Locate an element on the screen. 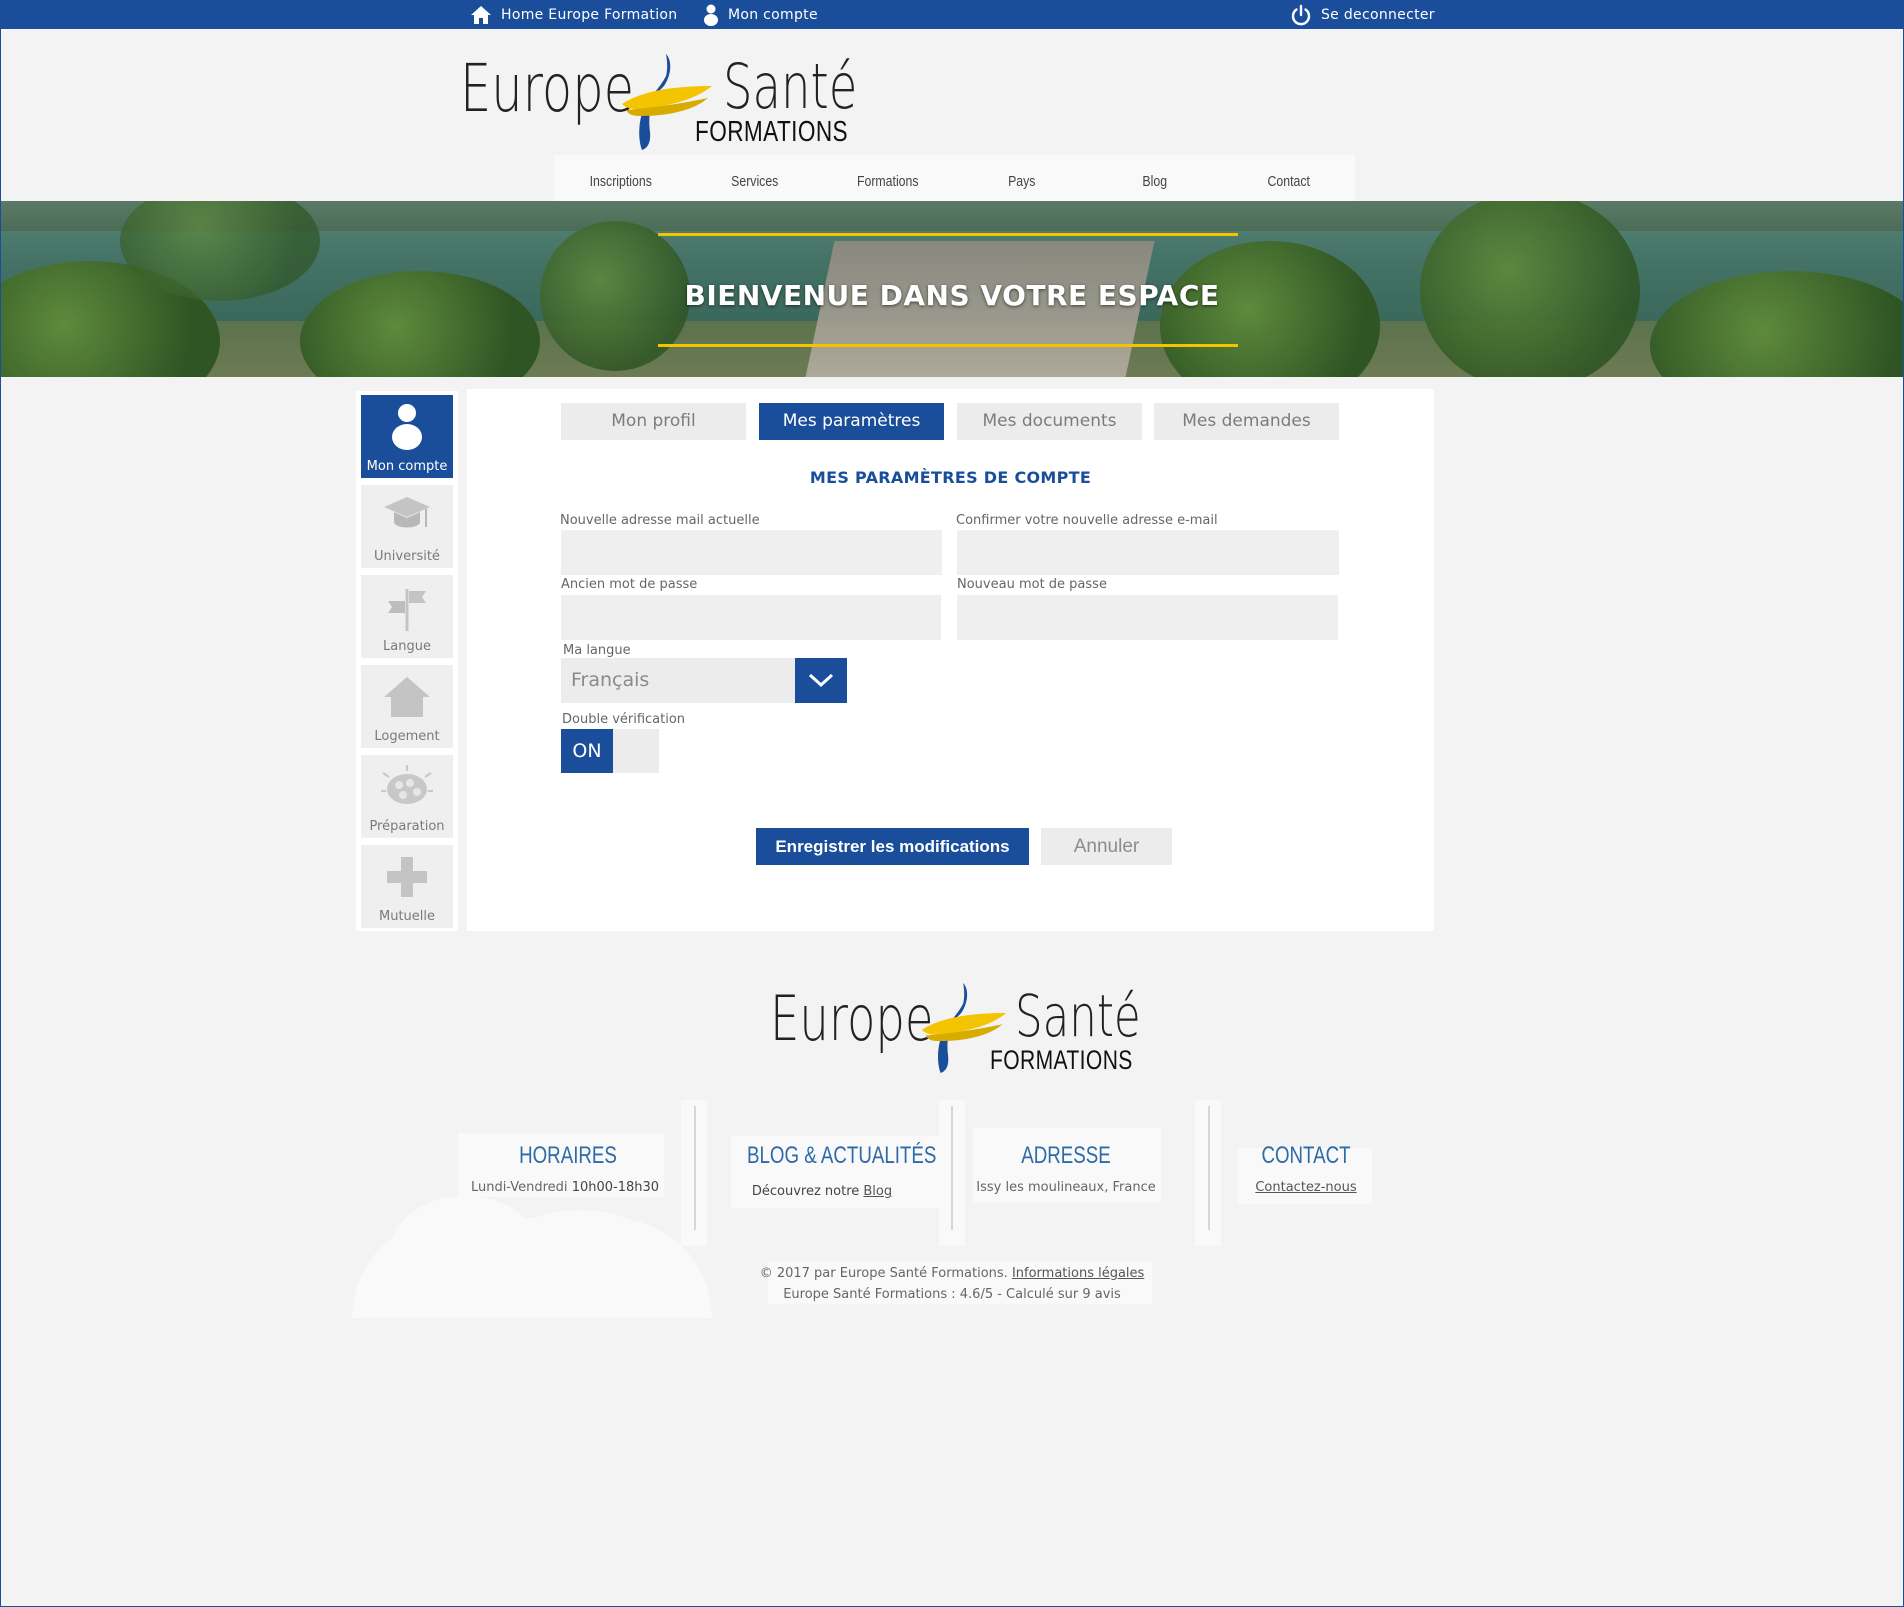 The height and width of the screenshot is (1607, 1904). footer-blog-text: Découvrez notre Blog is located at coordinates (822, 1191).